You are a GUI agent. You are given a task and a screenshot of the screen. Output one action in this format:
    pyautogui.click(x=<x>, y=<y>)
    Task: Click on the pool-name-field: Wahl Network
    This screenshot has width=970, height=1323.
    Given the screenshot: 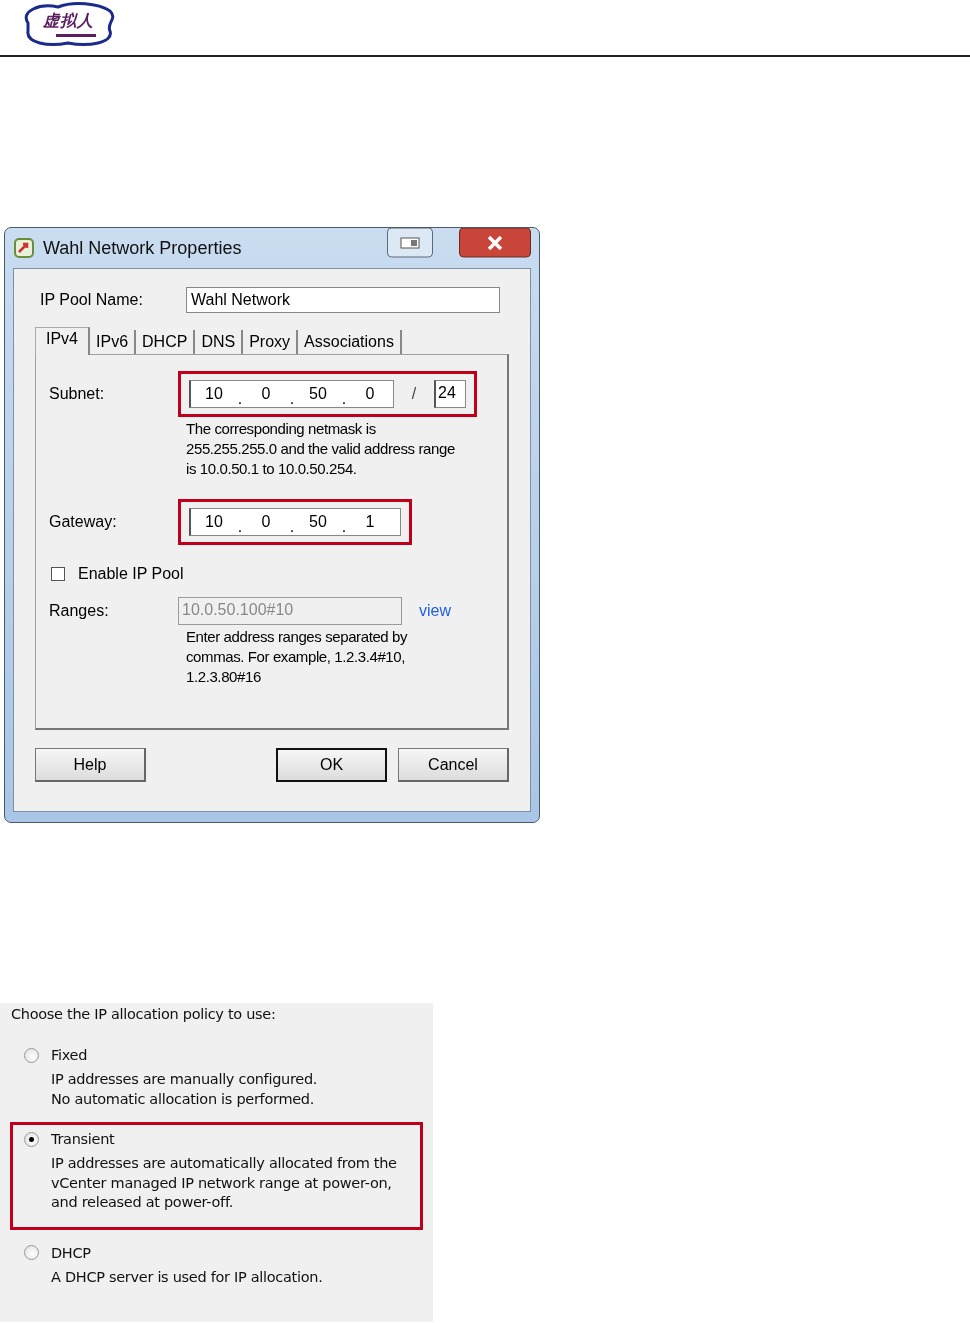 What is the action you would take?
    pyautogui.click(x=343, y=300)
    